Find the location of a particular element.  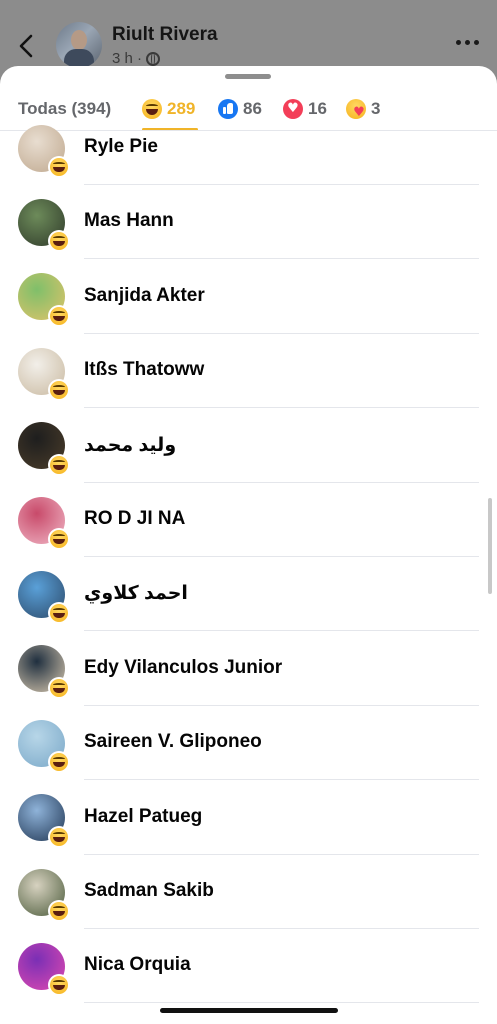

reactor-row: احمد كلاوي is located at coordinates (248, 594).